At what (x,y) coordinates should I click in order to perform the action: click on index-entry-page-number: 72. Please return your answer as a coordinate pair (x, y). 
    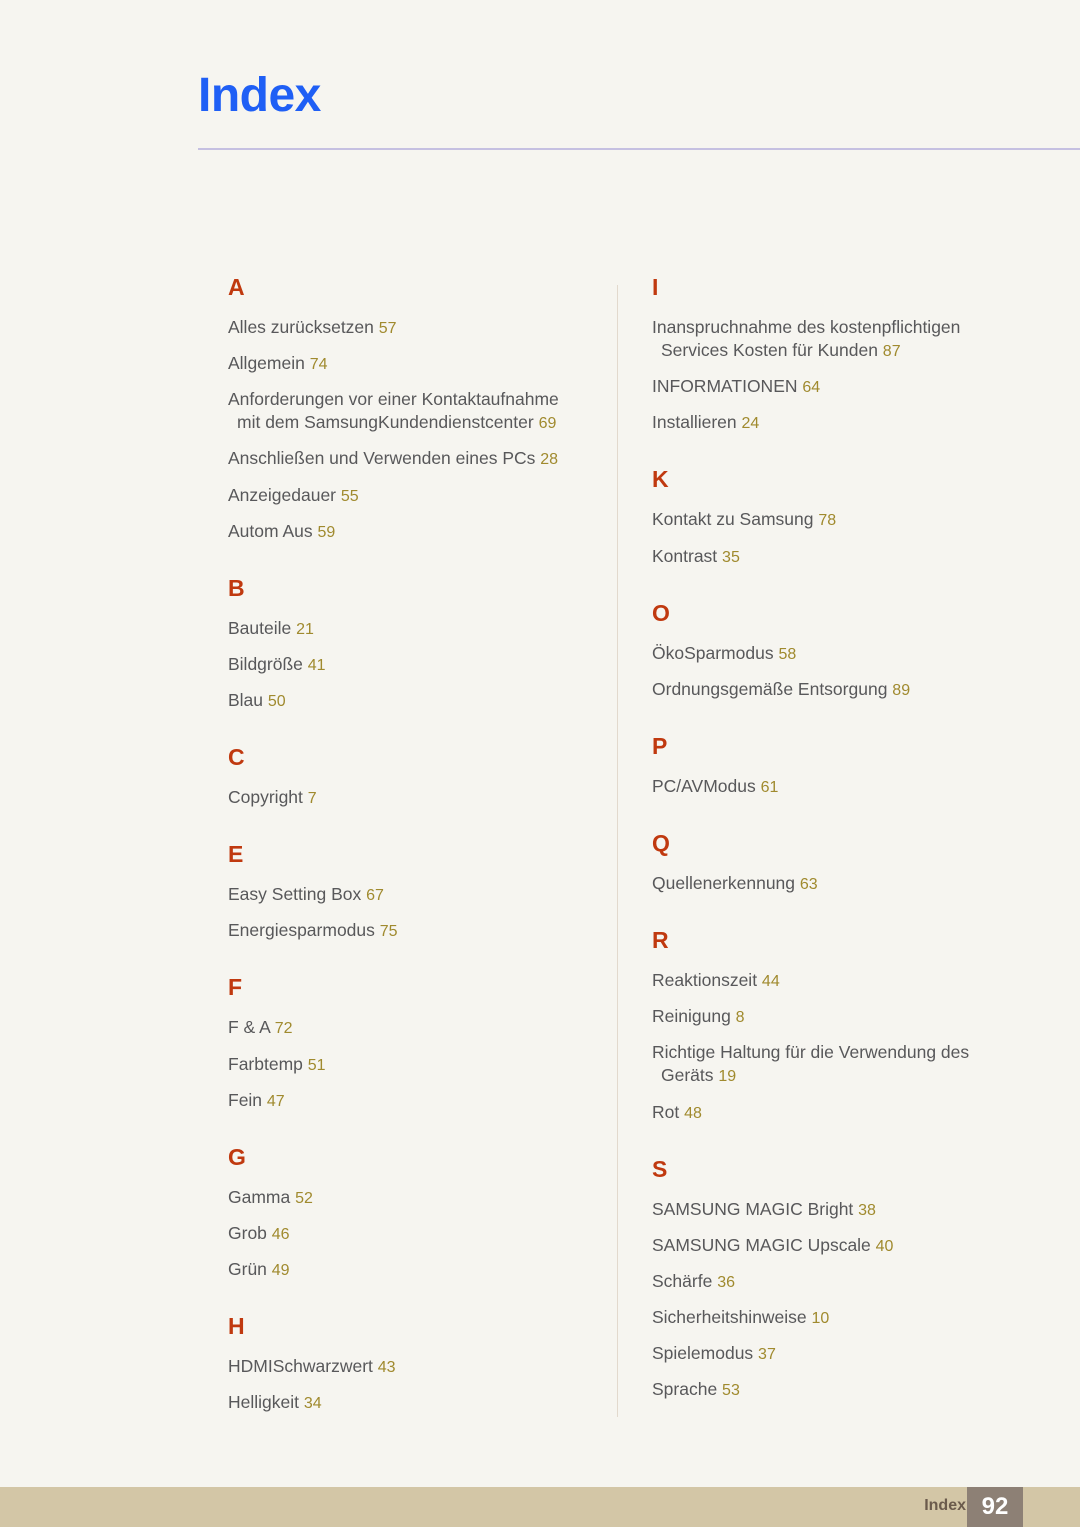
    Looking at the image, I should click on (283, 1029).